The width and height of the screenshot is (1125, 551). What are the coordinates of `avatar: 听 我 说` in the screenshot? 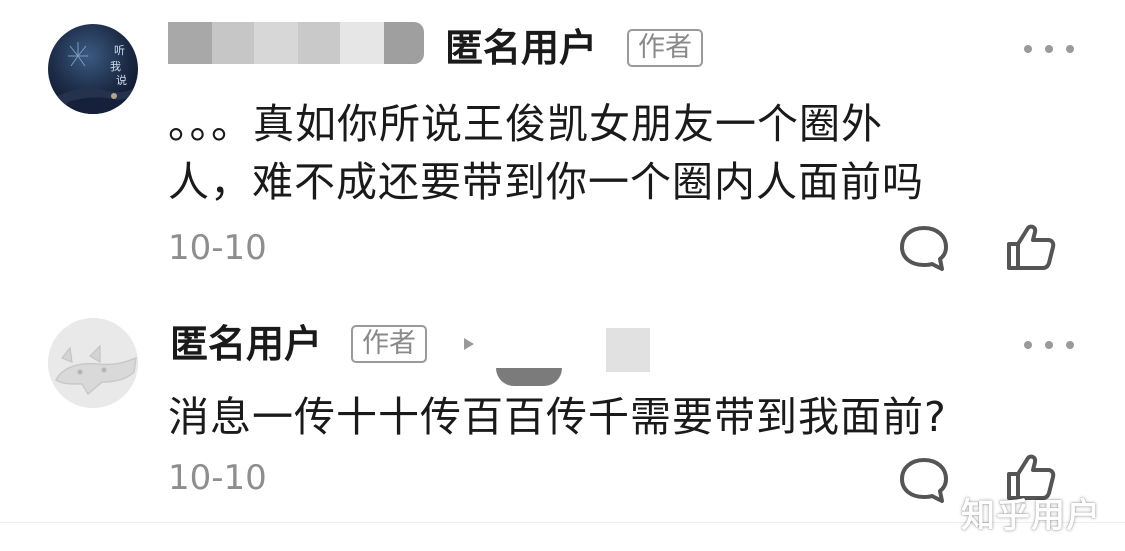 It's located at (93, 69).